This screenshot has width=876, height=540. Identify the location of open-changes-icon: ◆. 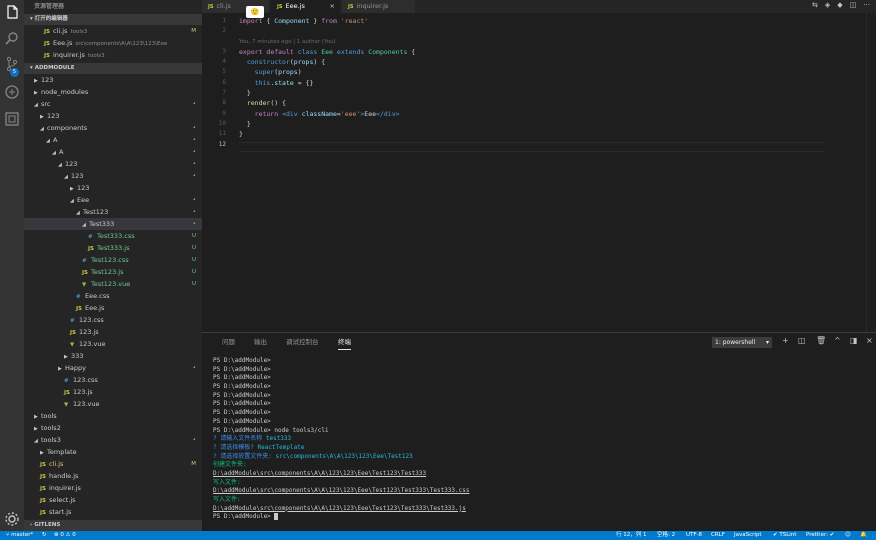
(839, 5).